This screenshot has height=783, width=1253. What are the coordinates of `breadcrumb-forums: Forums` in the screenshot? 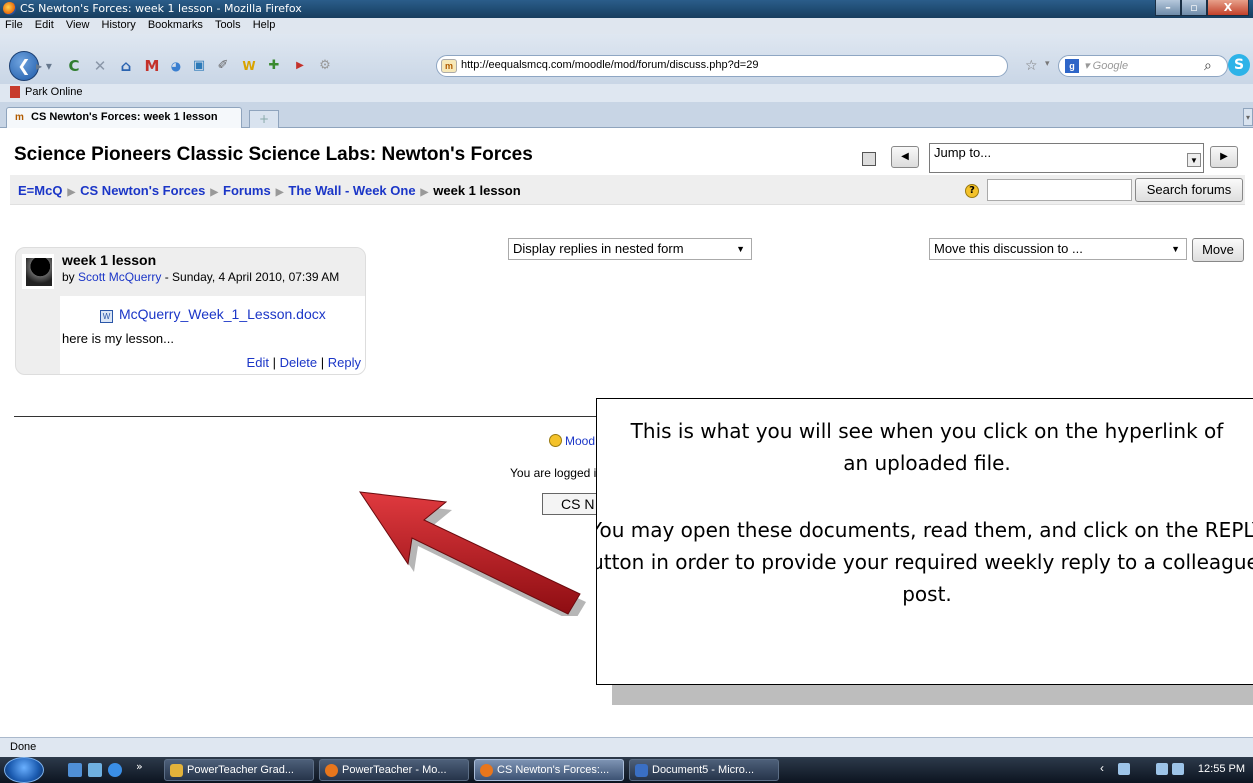 It's located at (247, 190).